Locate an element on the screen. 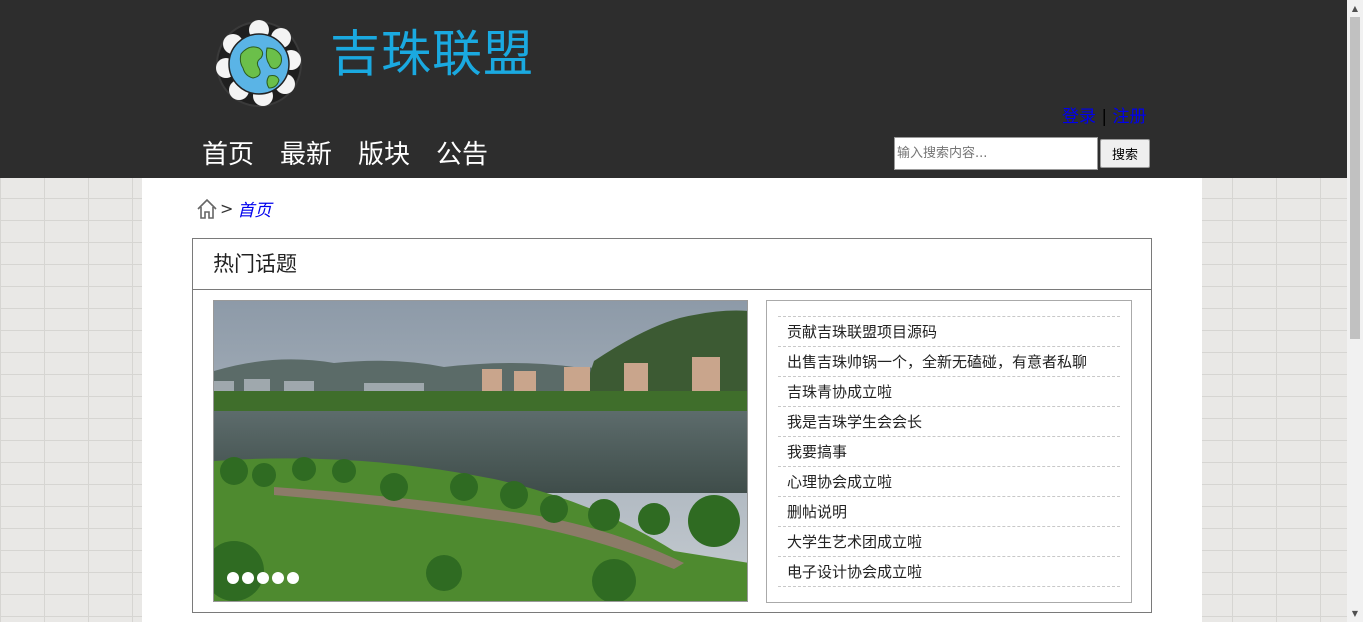  nav-boards: 版块 is located at coordinates (384, 152).